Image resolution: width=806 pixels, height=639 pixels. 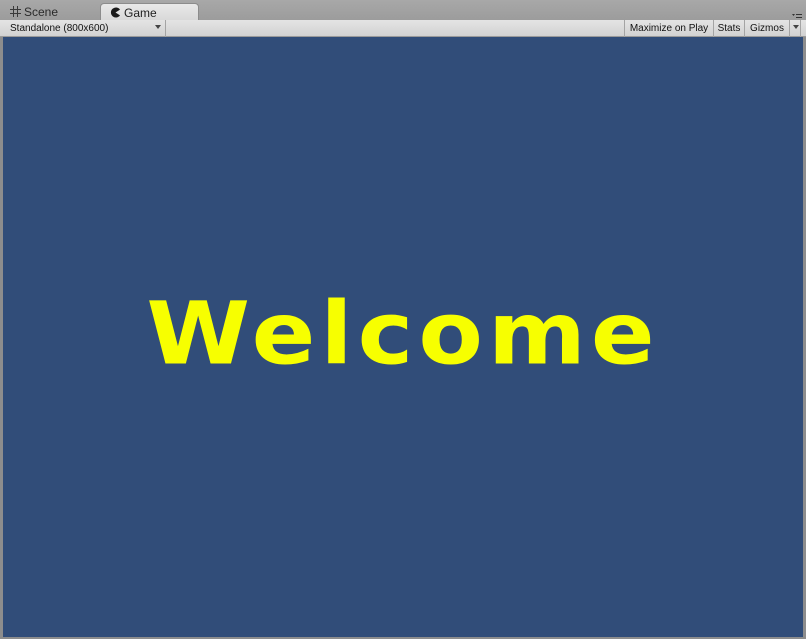 What do you see at coordinates (140, 12) in the screenshot?
I see `tab-game-label: Game` at bounding box center [140, 12].